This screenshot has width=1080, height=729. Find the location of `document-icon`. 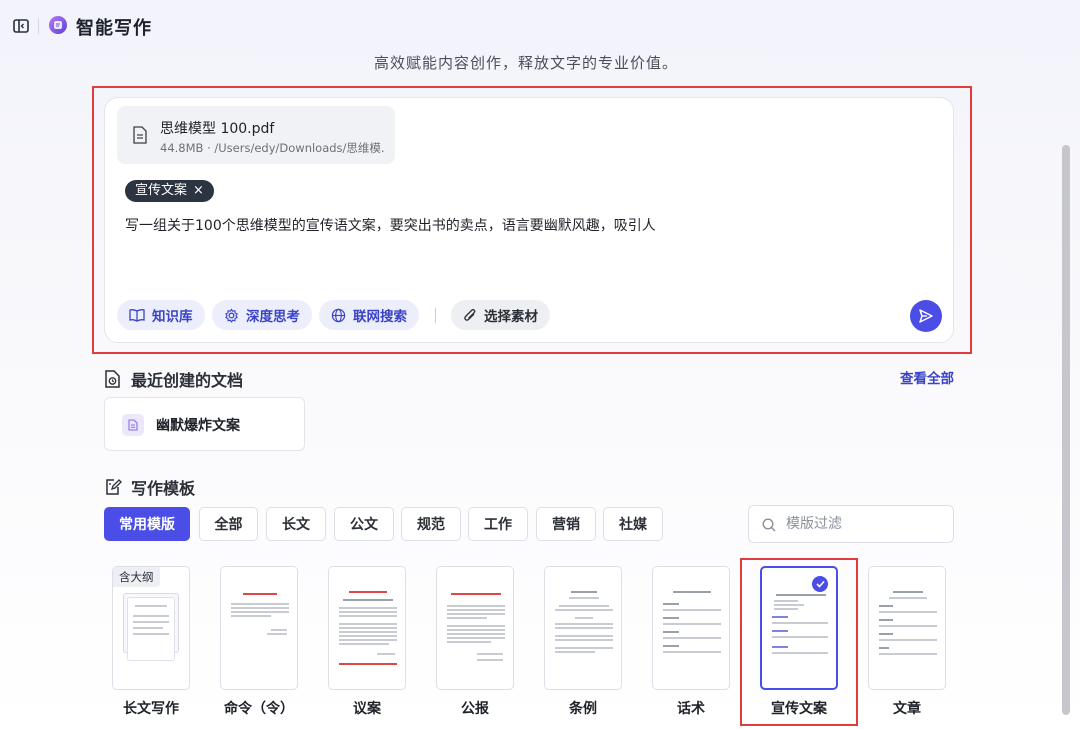

document-icon is located at coordinates (140, 135).